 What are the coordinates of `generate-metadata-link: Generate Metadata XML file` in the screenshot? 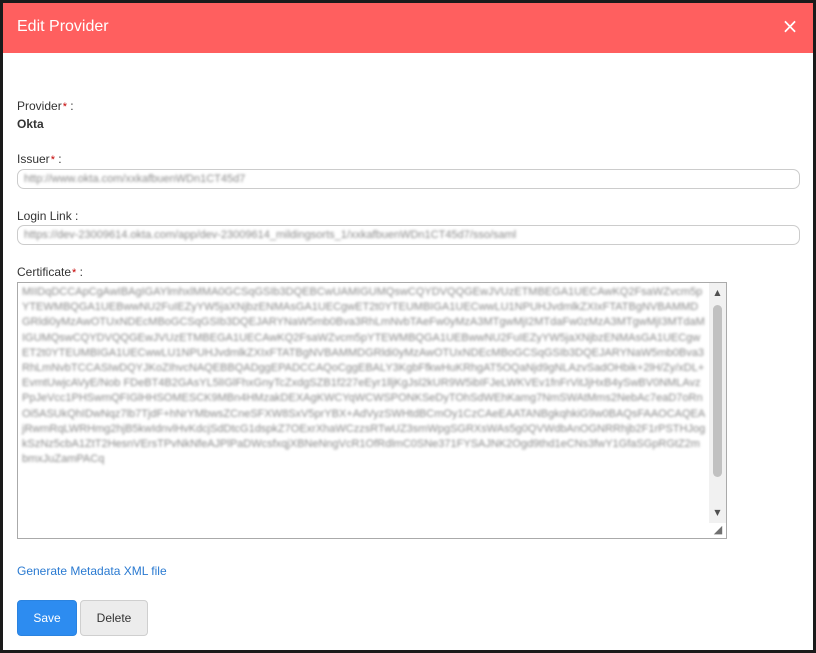 It's located at (92, 571).